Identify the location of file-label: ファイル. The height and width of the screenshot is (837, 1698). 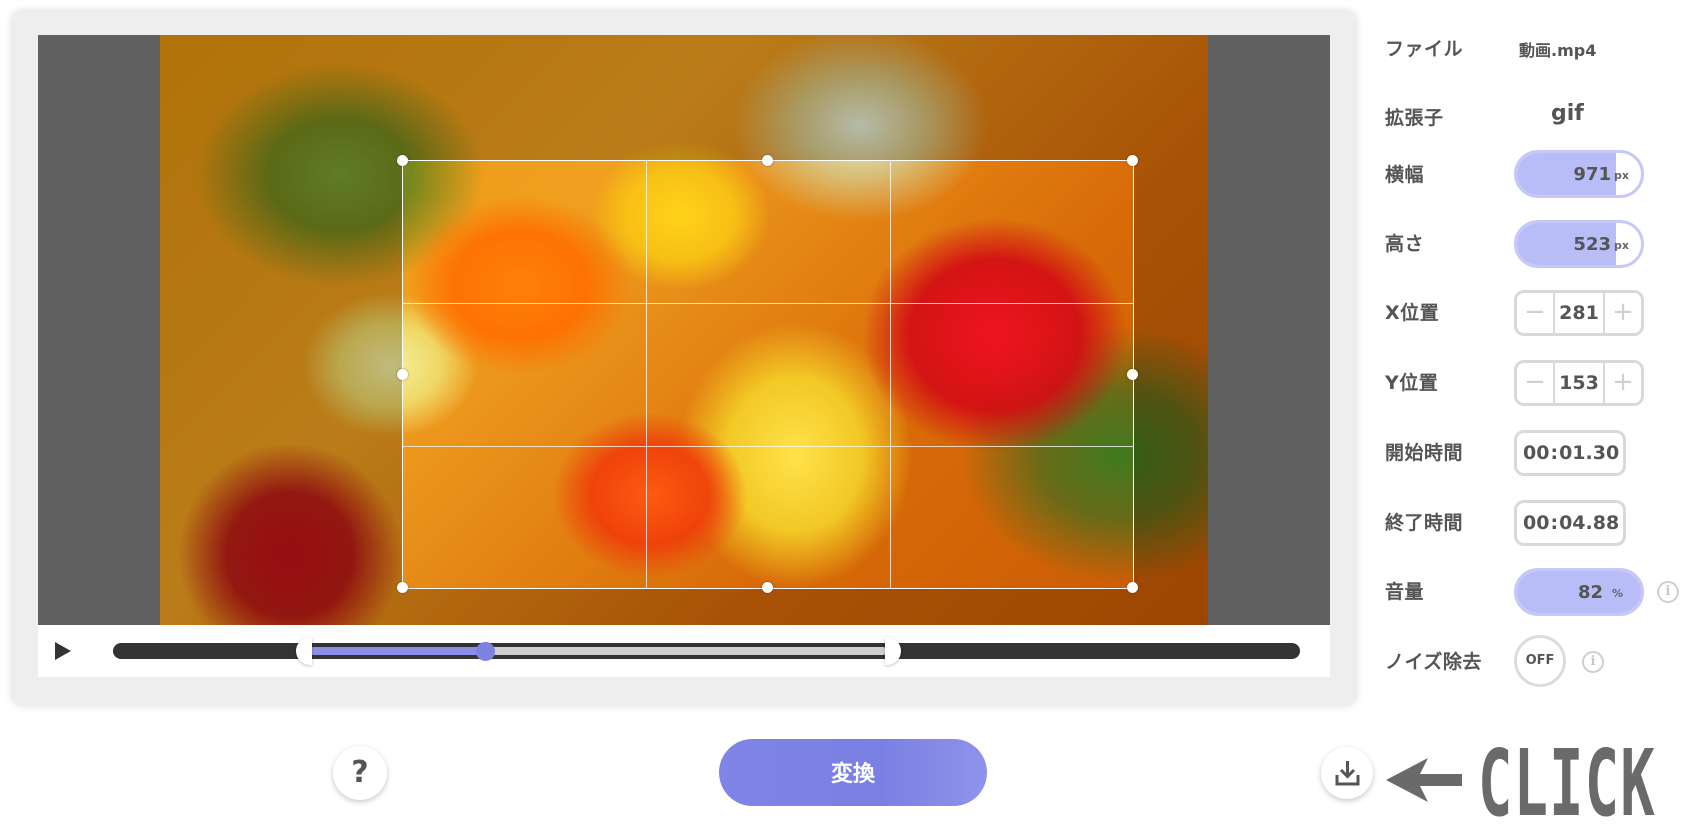
(1424, 49).